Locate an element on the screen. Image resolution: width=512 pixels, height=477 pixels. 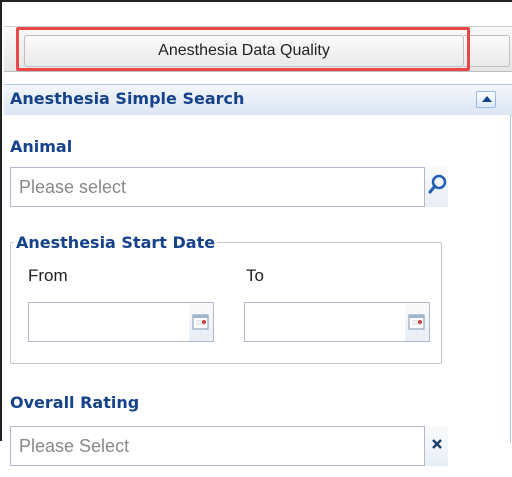
overall-rating-select: Please Select is located at coordinates (229, 446).